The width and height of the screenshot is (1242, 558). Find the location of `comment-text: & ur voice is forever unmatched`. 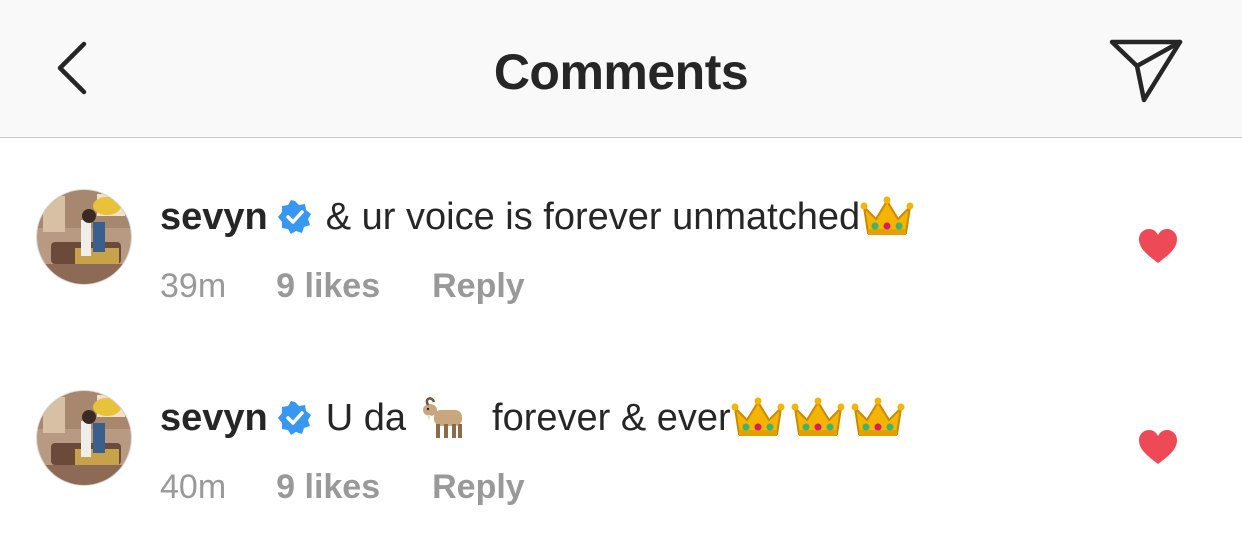

comment-text: & ur voice is forever unmatched is located at coordinates (620, 217).